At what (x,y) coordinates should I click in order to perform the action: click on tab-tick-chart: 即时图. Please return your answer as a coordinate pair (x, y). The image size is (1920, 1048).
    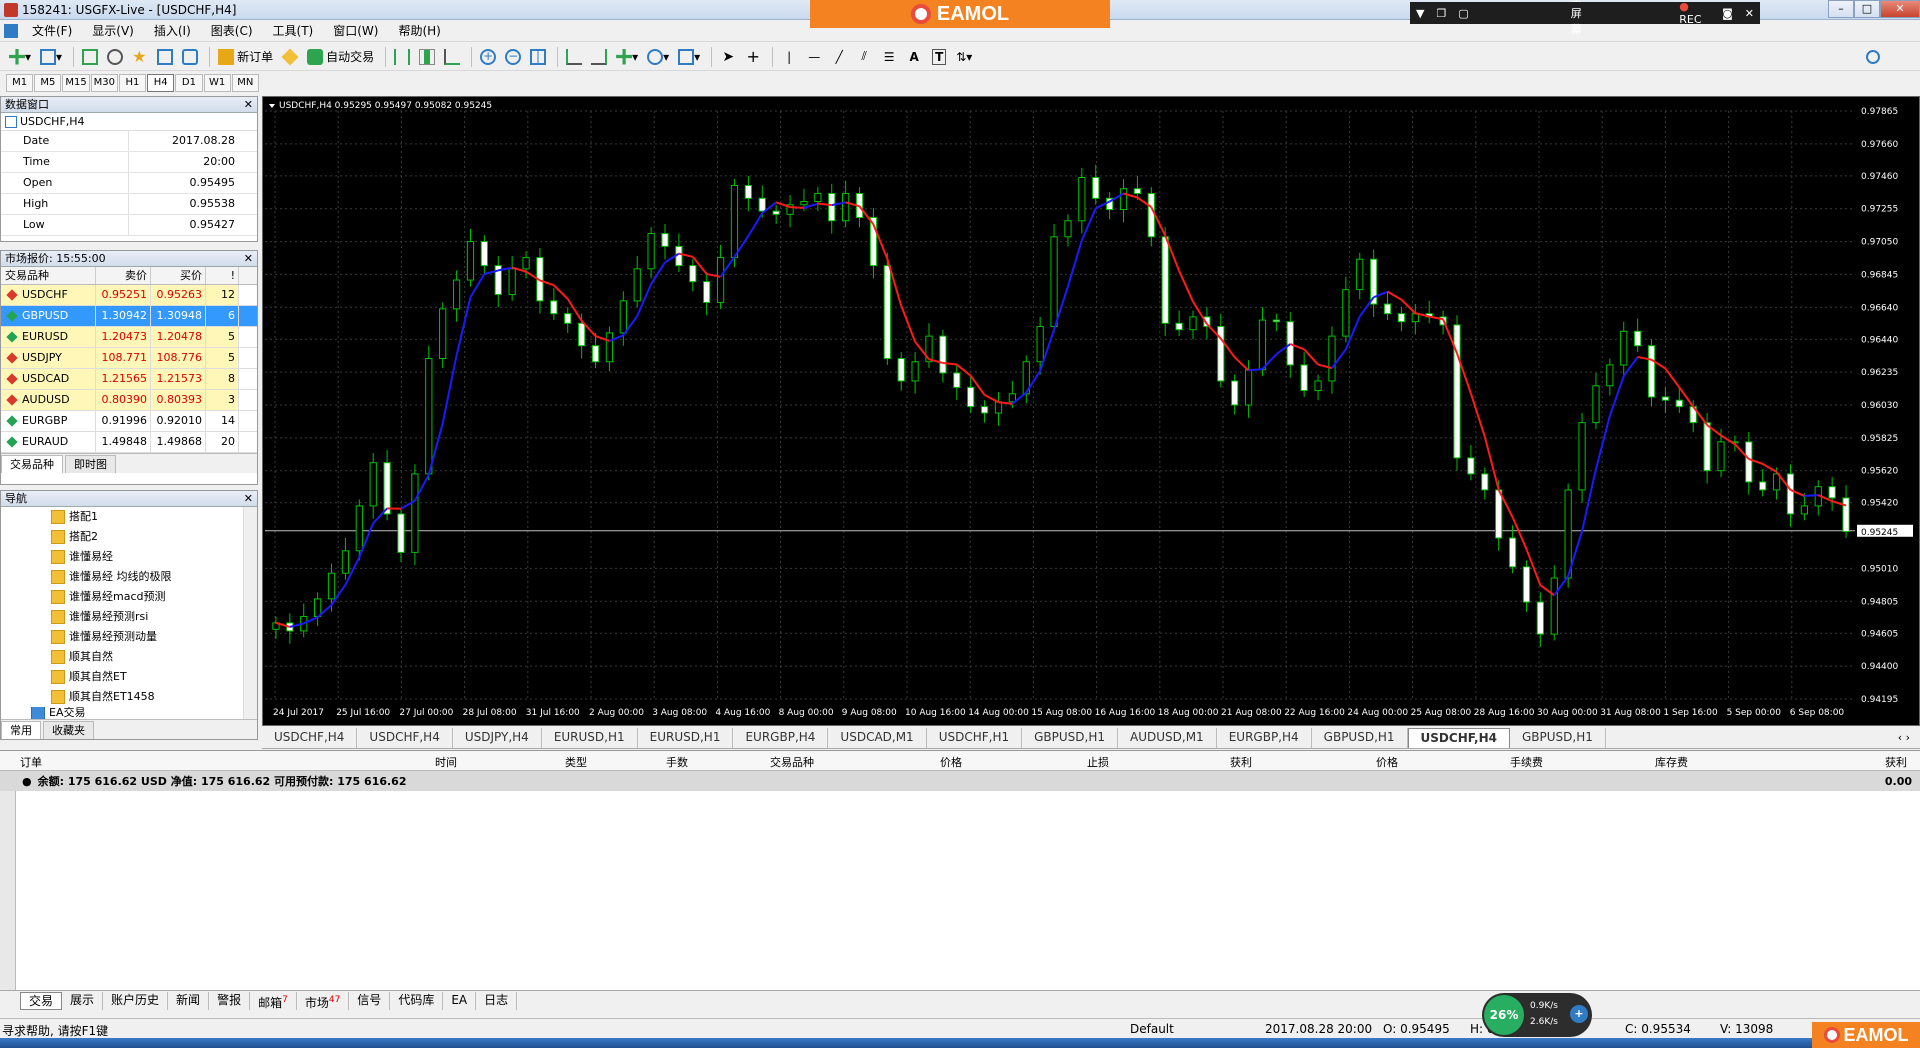
    Looking at the image, I should click on (90, 464).